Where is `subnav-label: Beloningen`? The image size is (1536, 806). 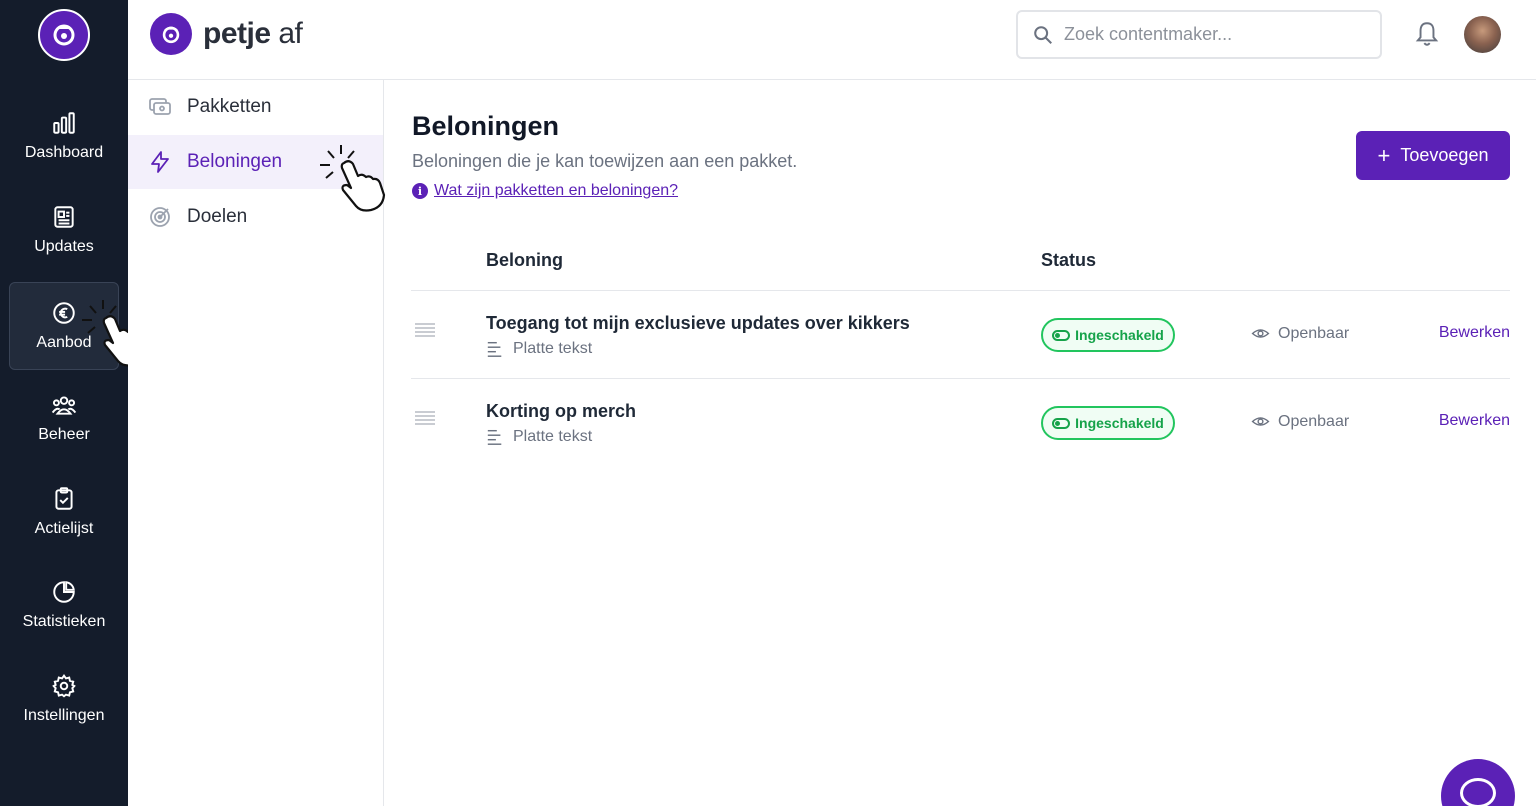
subnav-label: Beloningen is located at coordinates (235, 161).